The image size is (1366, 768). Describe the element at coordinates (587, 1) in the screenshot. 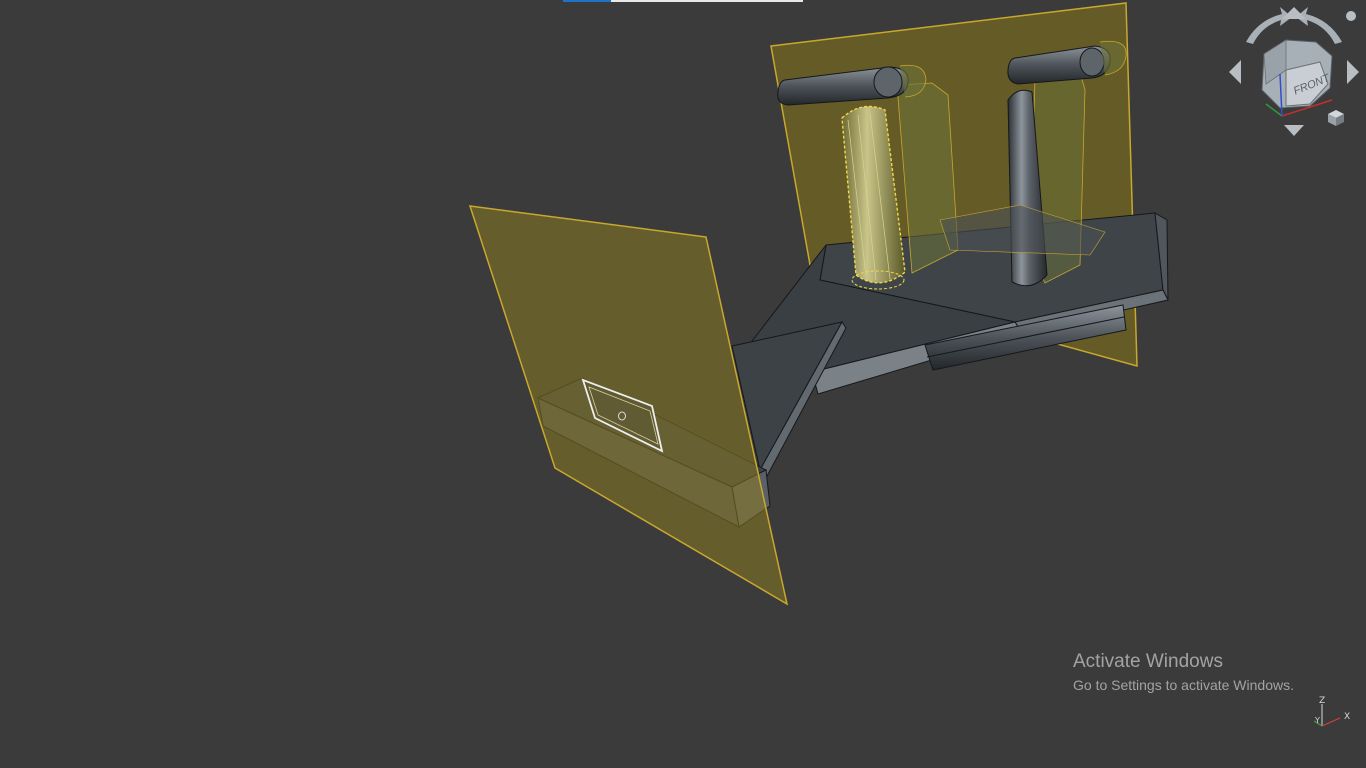

I see `loading-progress-fill` at that location.